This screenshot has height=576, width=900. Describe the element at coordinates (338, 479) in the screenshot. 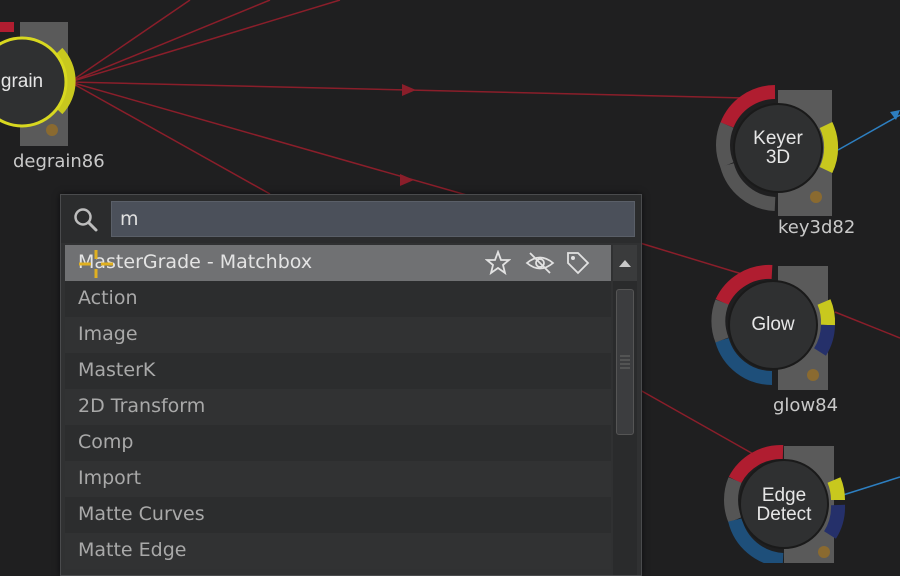

I see `result-item: Import` at that location.